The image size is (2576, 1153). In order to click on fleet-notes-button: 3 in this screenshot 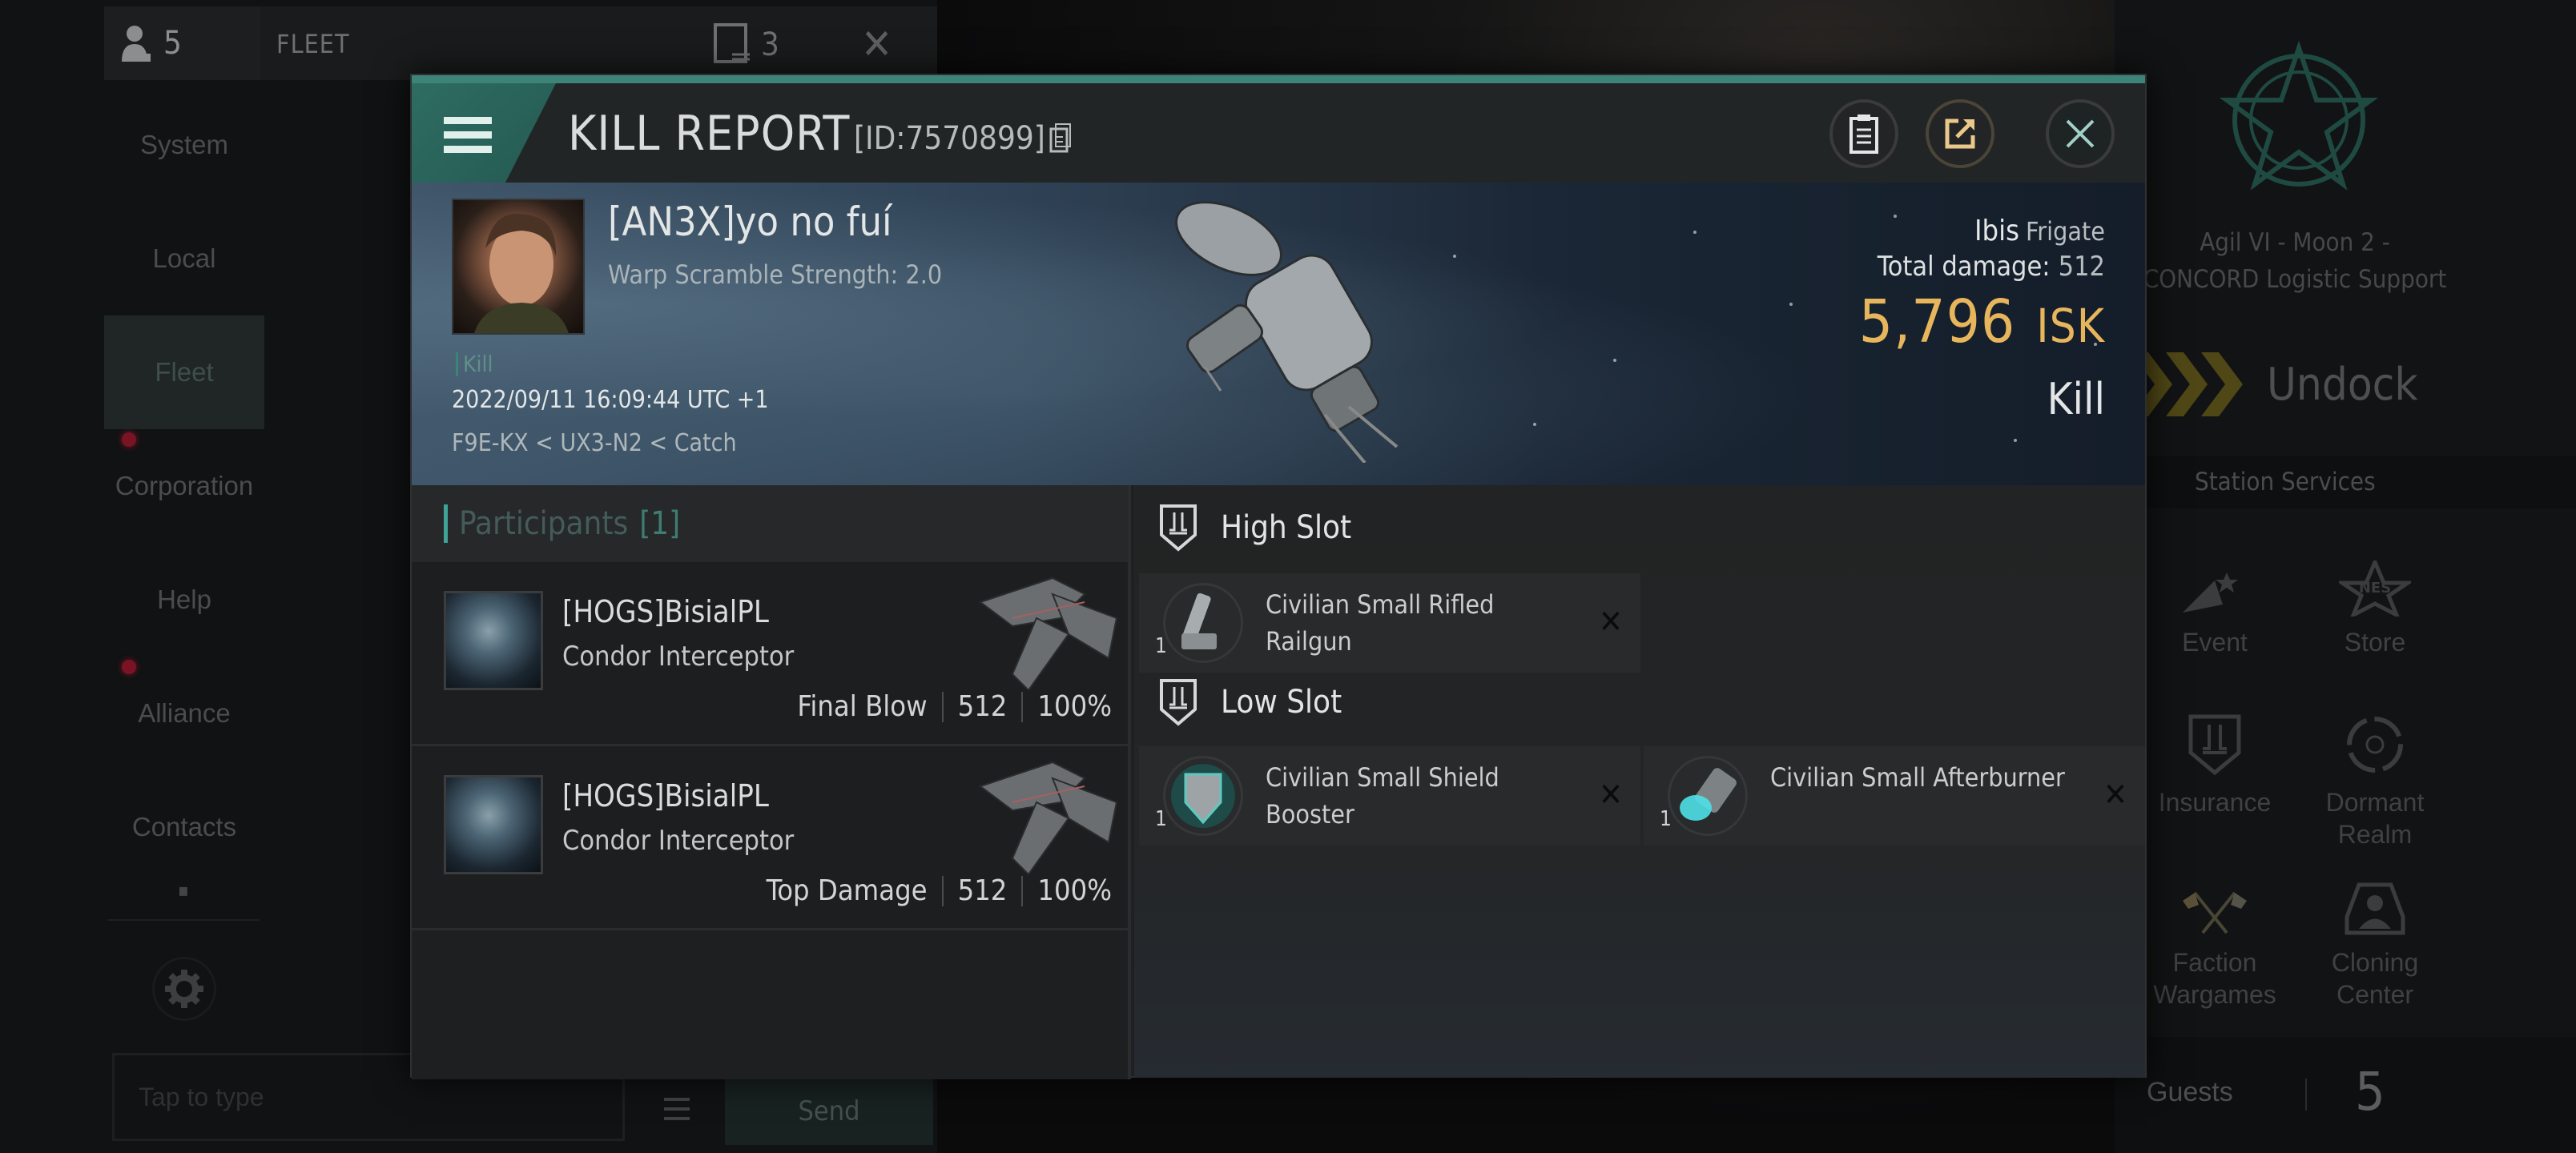, I will do `click(746, 45)`.